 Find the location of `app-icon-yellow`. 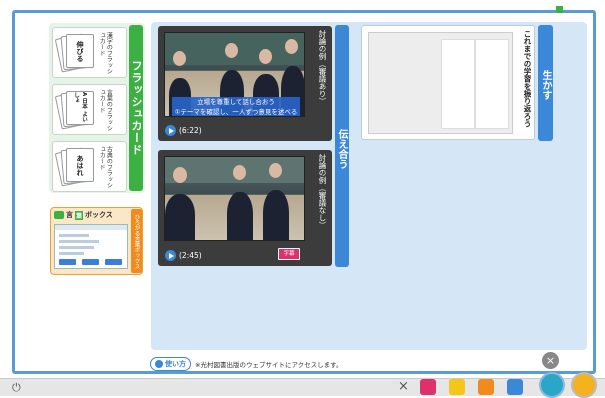

app-icon-yellow is located at coordinates (457, 387).